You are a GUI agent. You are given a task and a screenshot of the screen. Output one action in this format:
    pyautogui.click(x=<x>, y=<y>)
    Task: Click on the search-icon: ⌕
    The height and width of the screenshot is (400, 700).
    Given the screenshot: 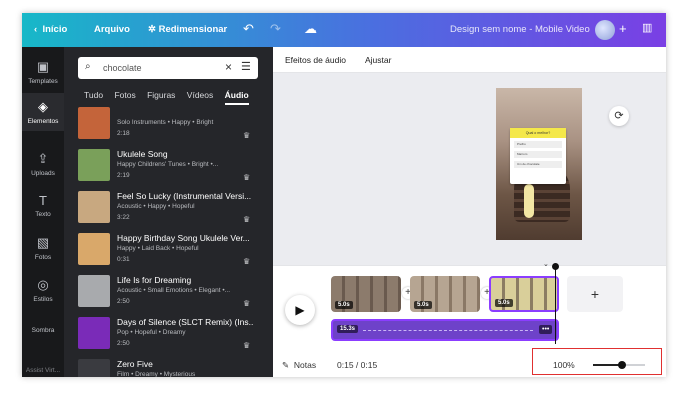 What is the action you would take?
    pyautogui.click(x=88, y=66)
    